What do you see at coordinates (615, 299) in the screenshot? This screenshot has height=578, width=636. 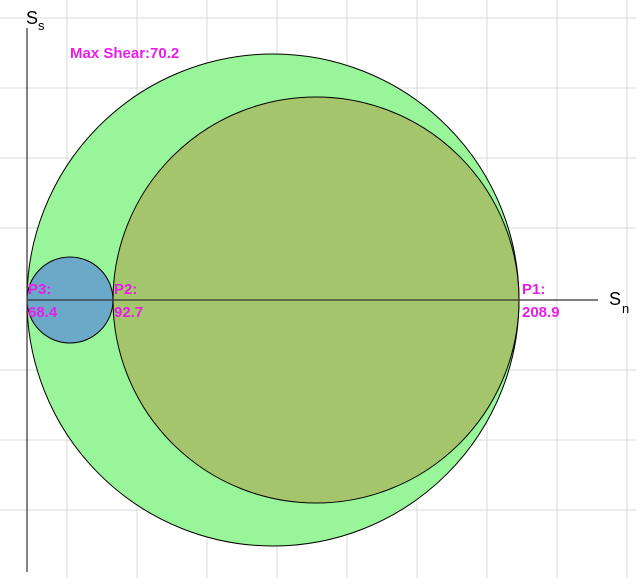 I see `normal-axis-label: S` at bounding box center [615, 299].